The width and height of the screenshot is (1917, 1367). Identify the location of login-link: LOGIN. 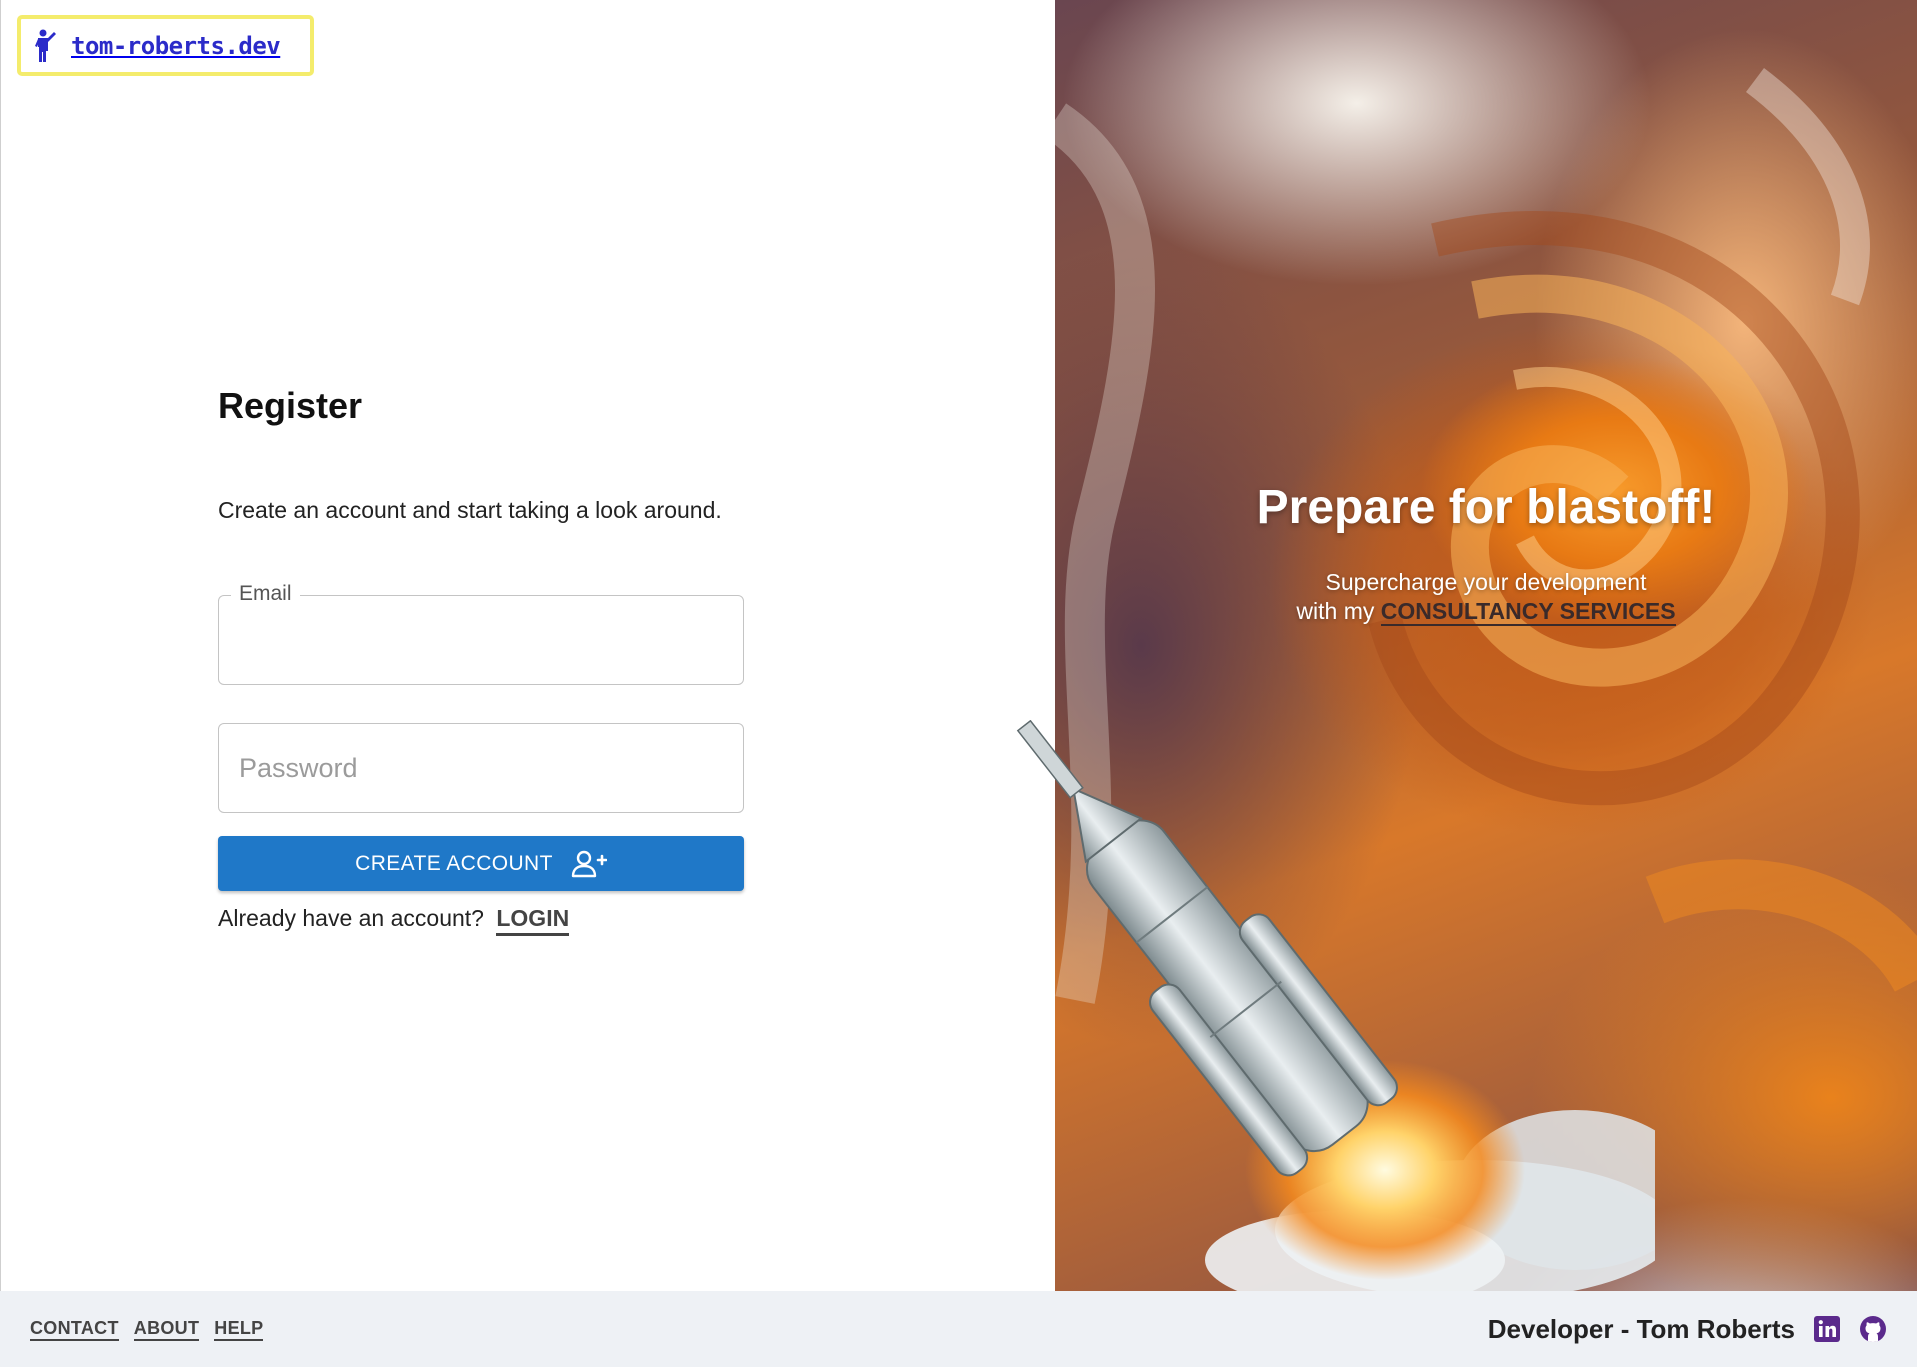
(533, 920).